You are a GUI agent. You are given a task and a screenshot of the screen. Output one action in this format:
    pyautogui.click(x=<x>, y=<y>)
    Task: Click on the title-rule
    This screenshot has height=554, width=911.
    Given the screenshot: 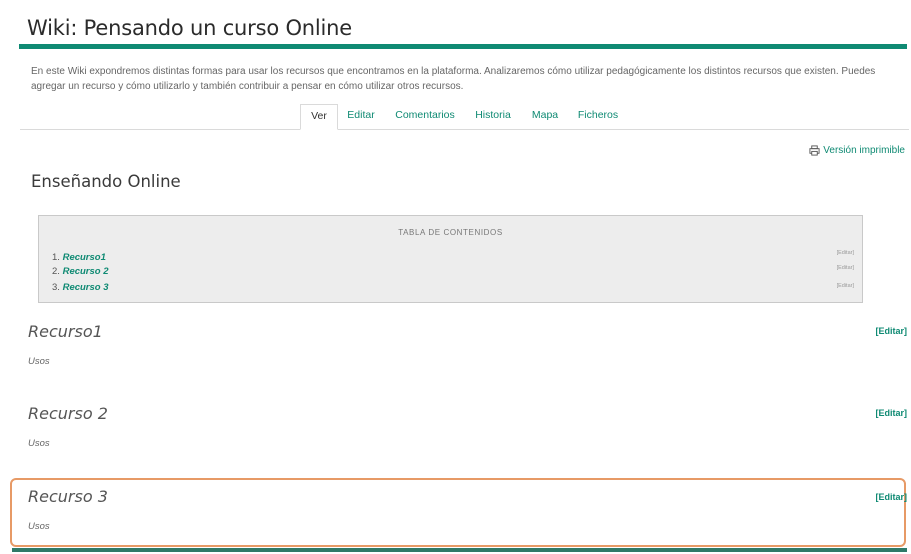 What is the action you would take?
    pyautogui.click(x=463, y=46)
    